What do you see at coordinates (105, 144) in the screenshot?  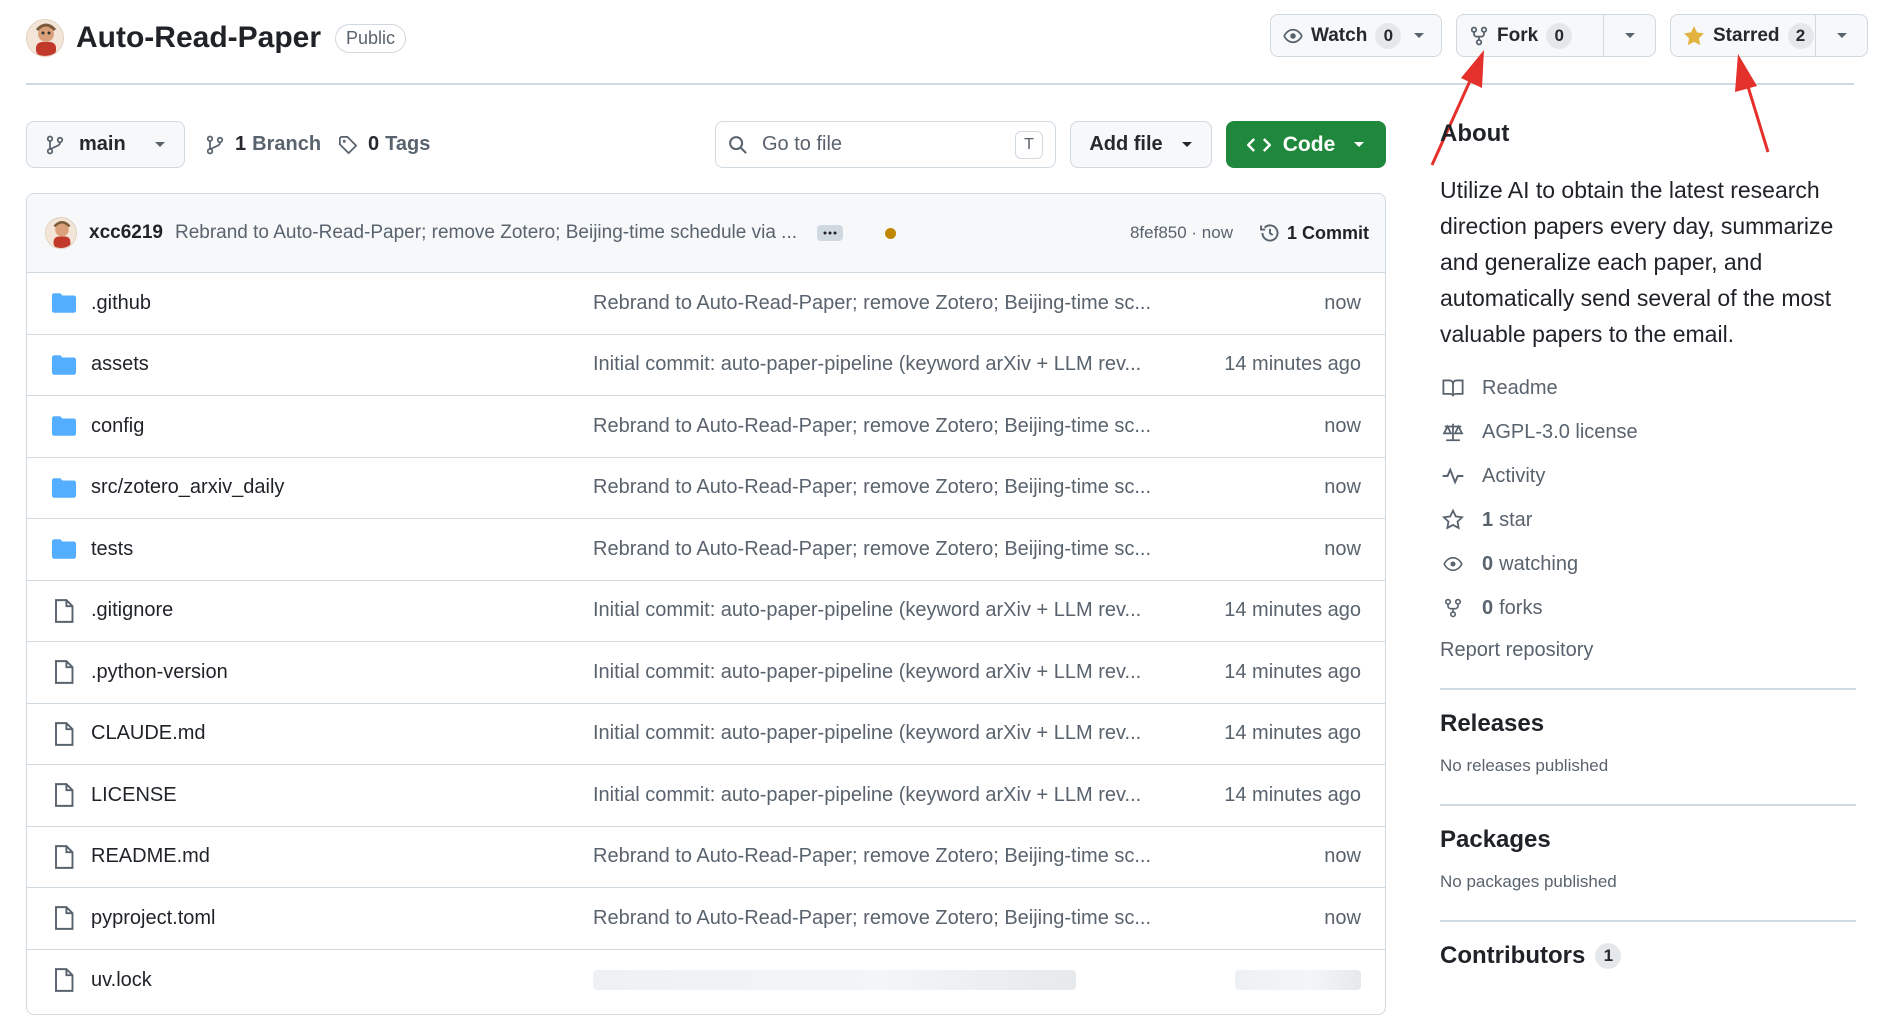 I see `branch-selector: main` at bounding box center [105, 144].